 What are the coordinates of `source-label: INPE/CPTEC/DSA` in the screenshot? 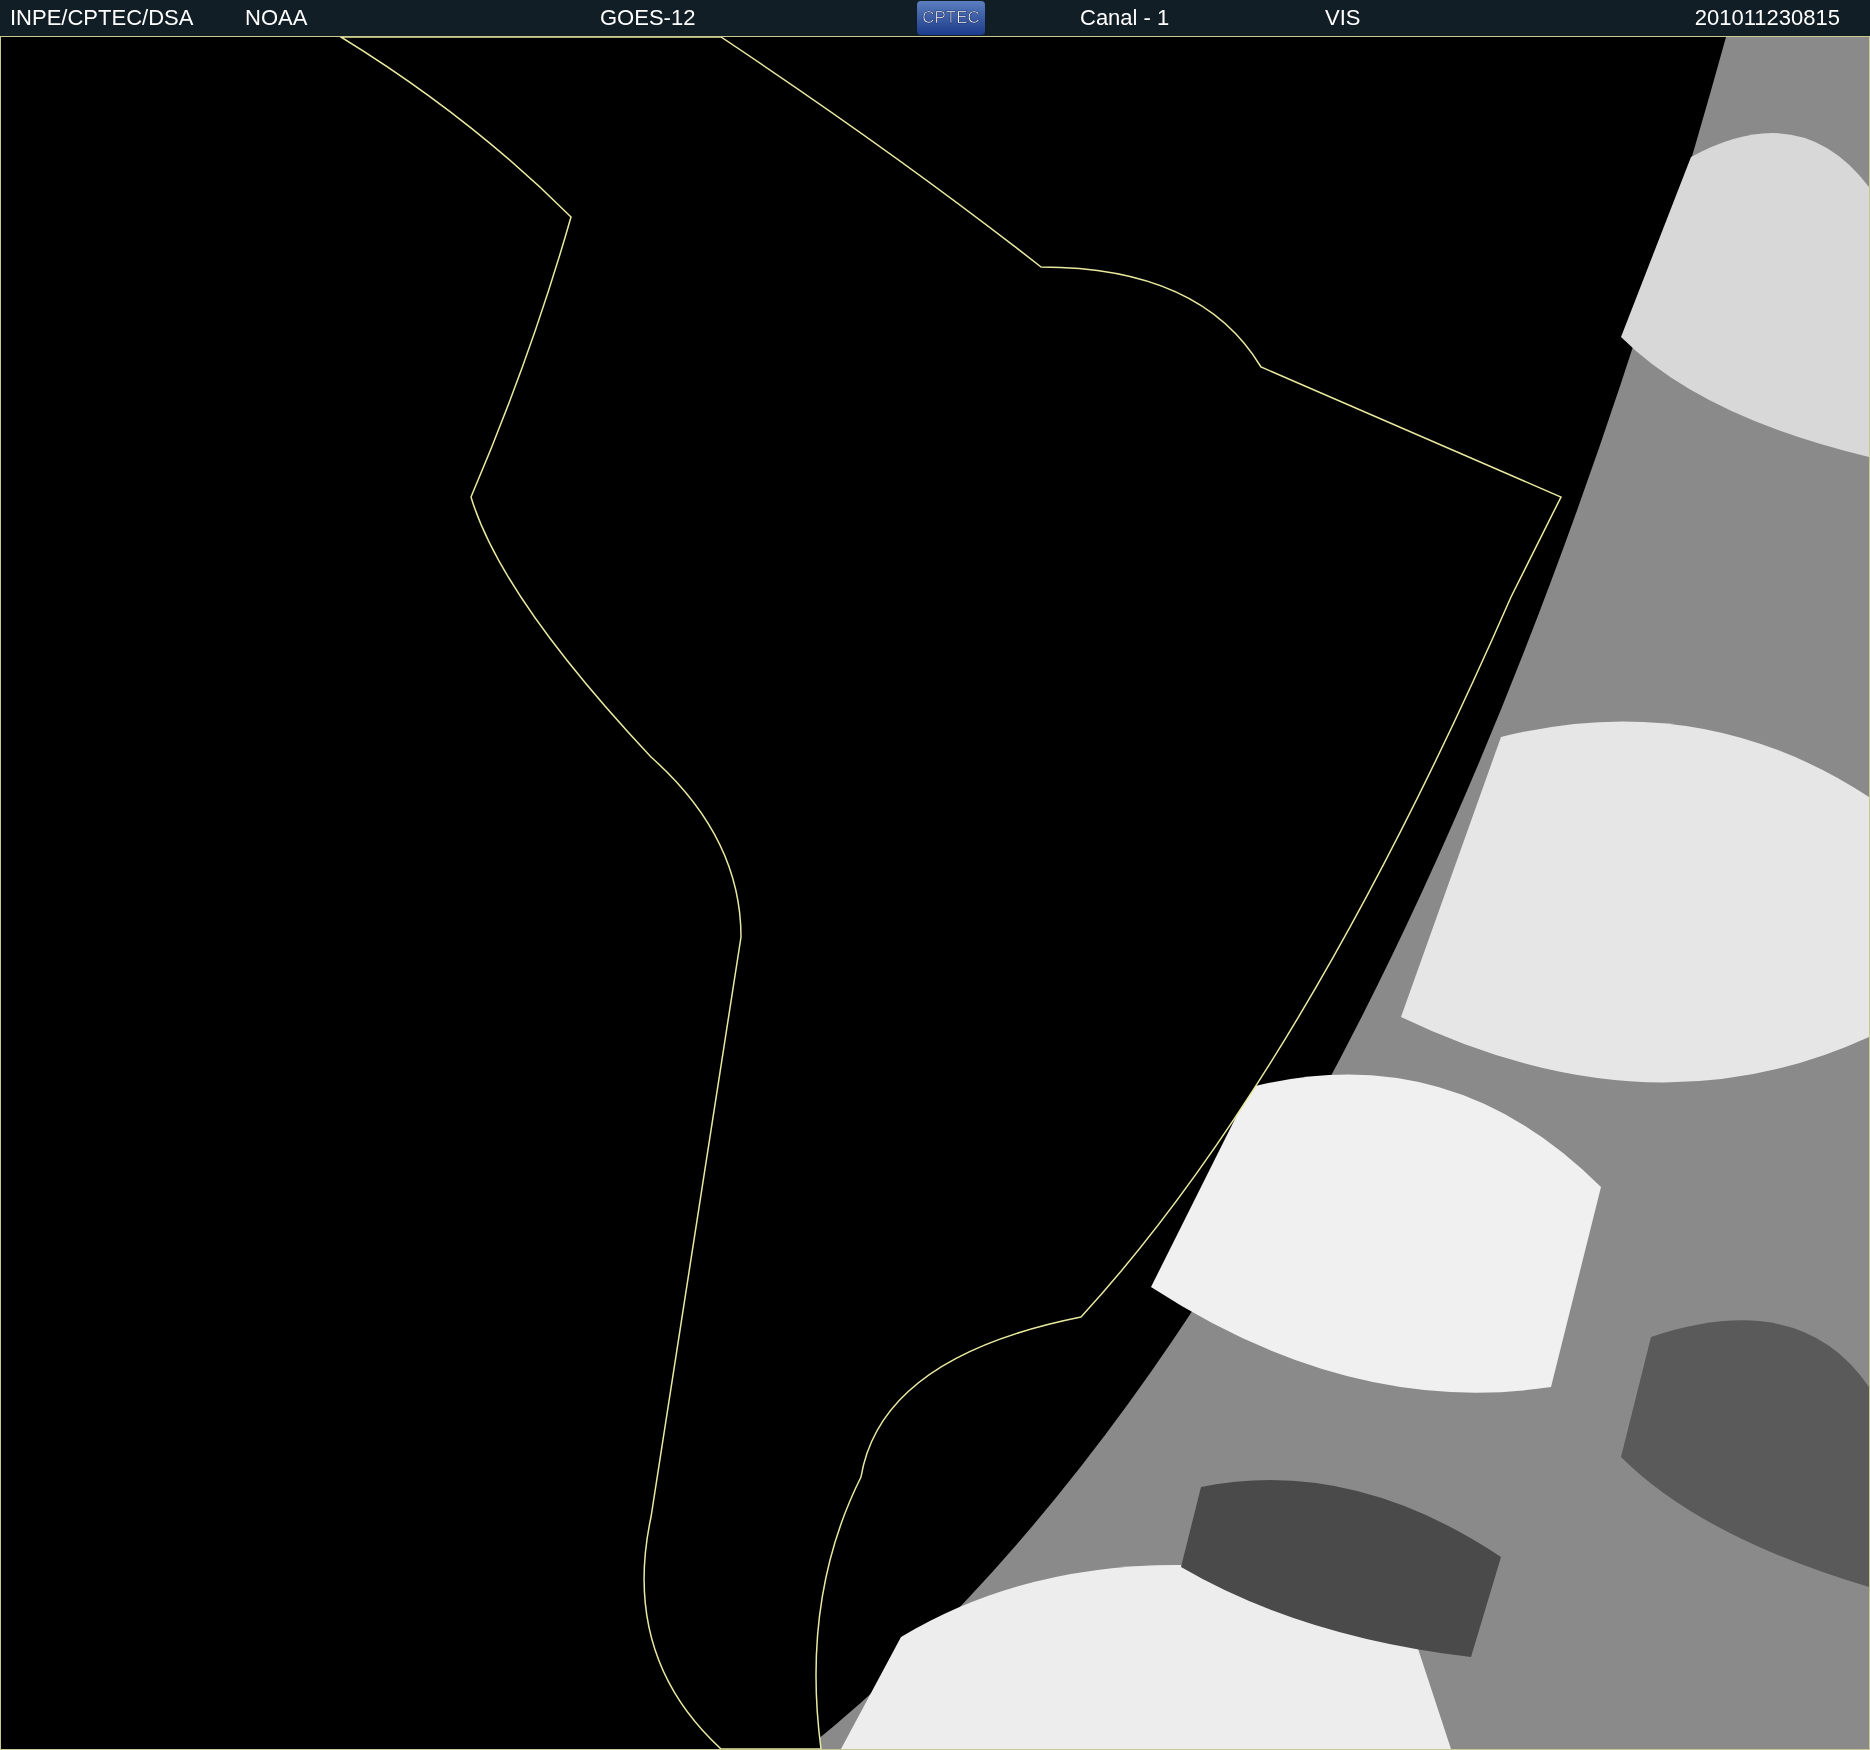 It's located at (102, 18).